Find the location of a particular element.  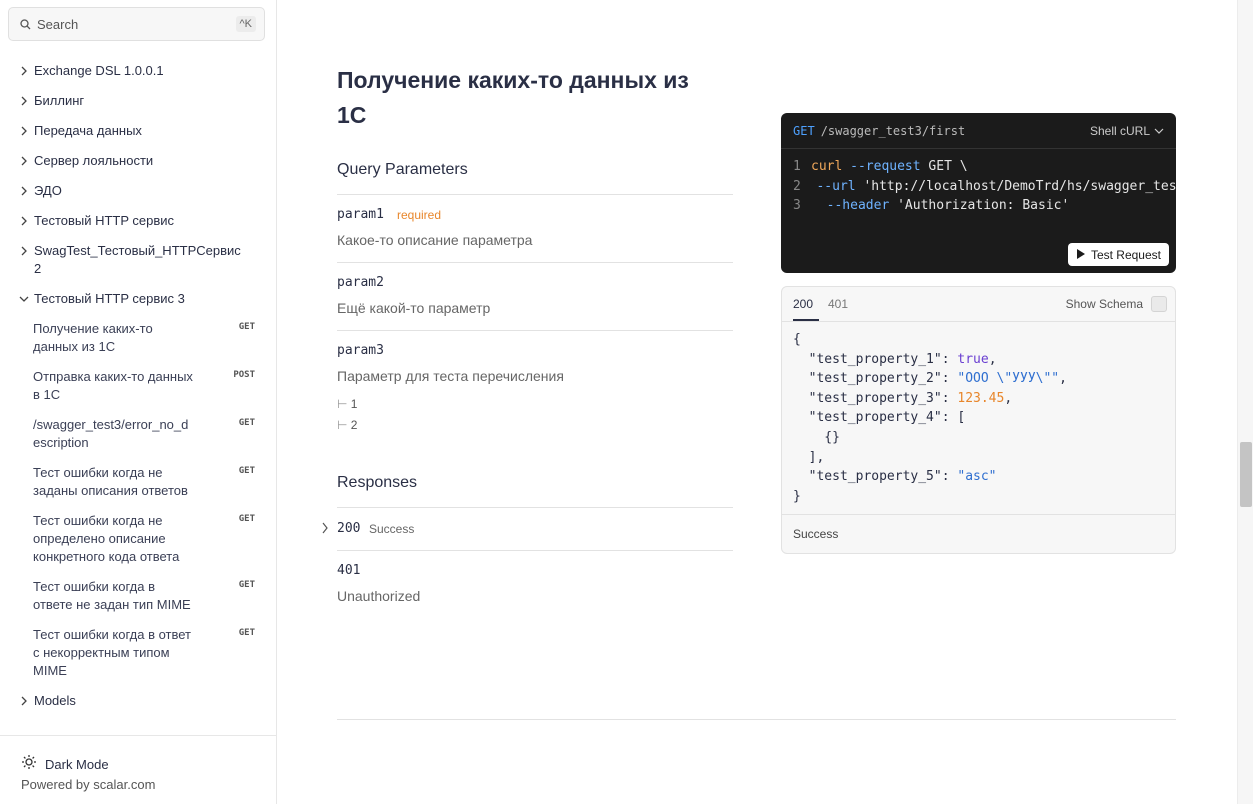

show-schema-label: Show Schema is located at coordinates (1104, 304).